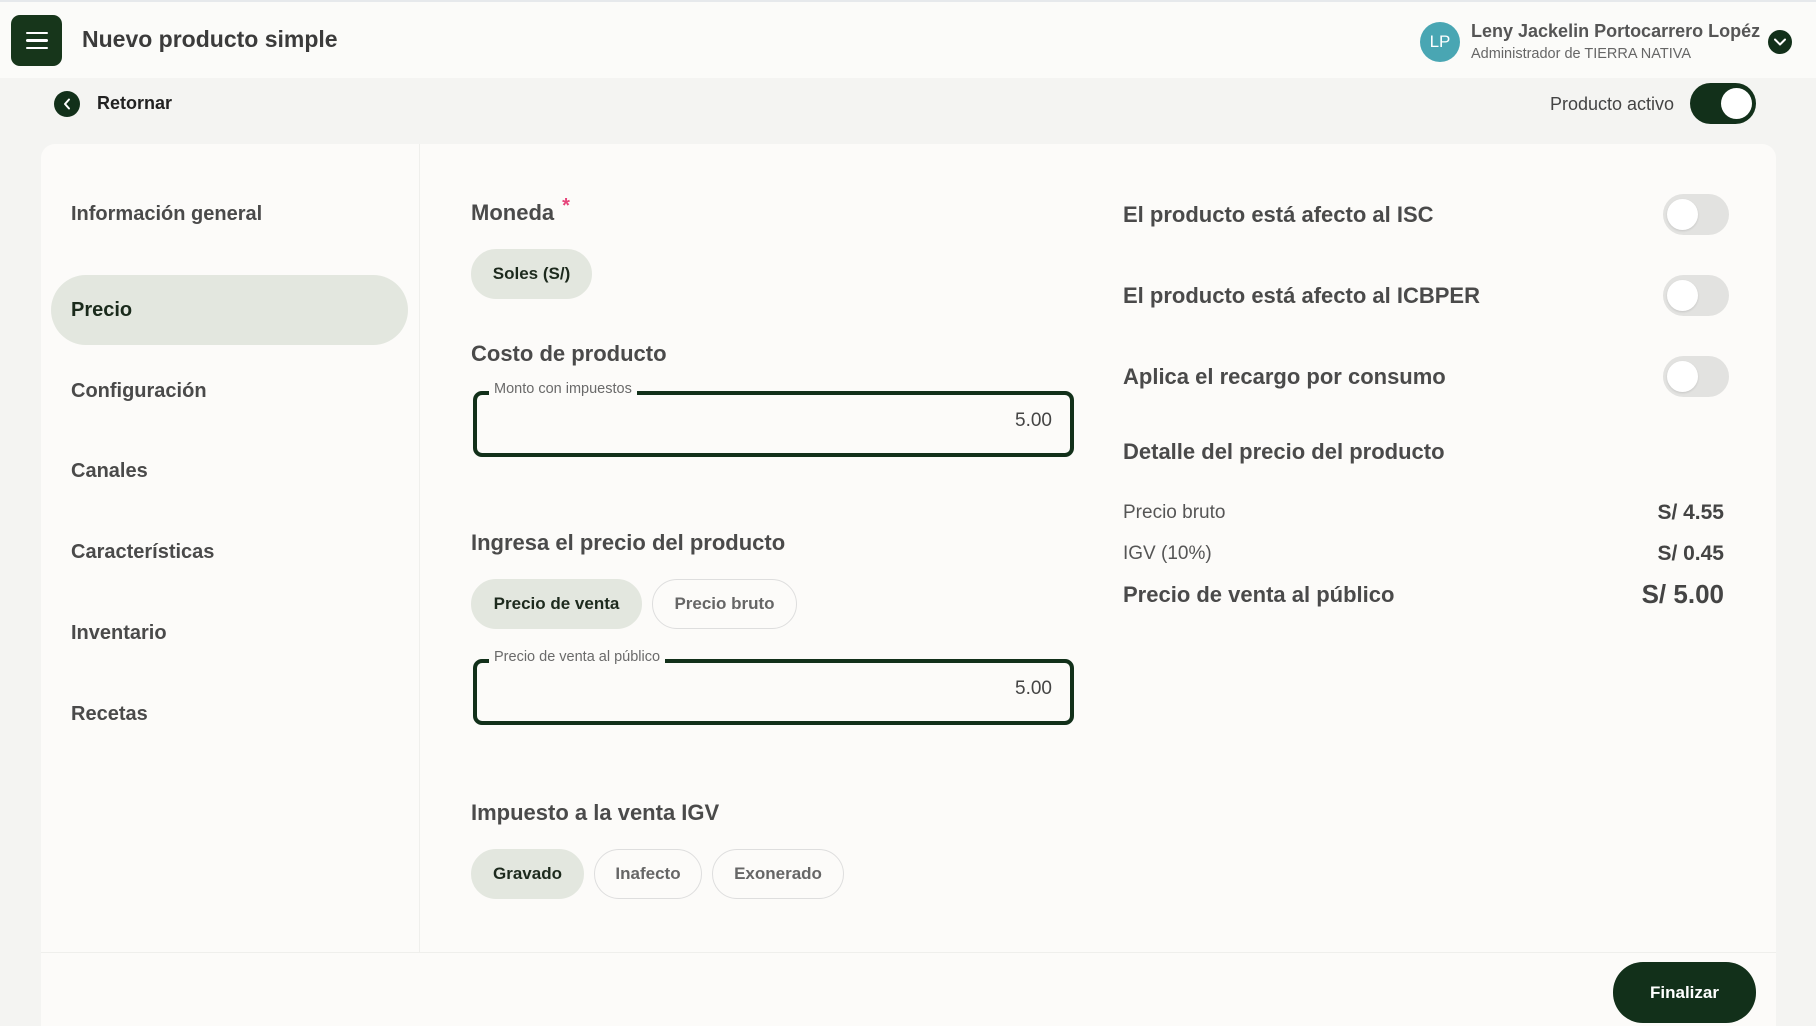  I want to click on icbper-label: El producto está afecto al ICBPER, so click(1301, 295).